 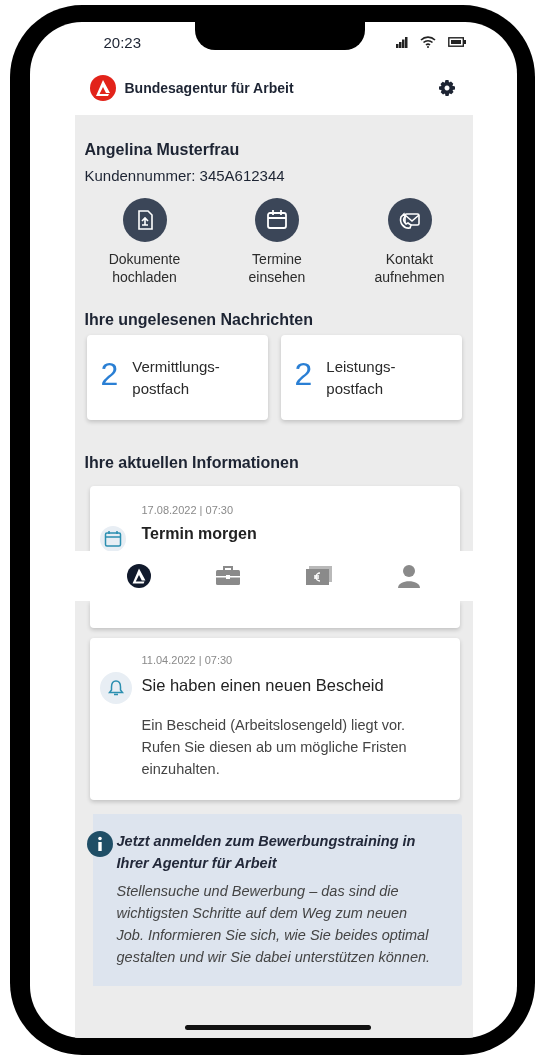 What do you see at coordinates (162, 150) in the screenshot?
I see `customer-name: Angelina Musterfrau` at bounding box center [162, 150].